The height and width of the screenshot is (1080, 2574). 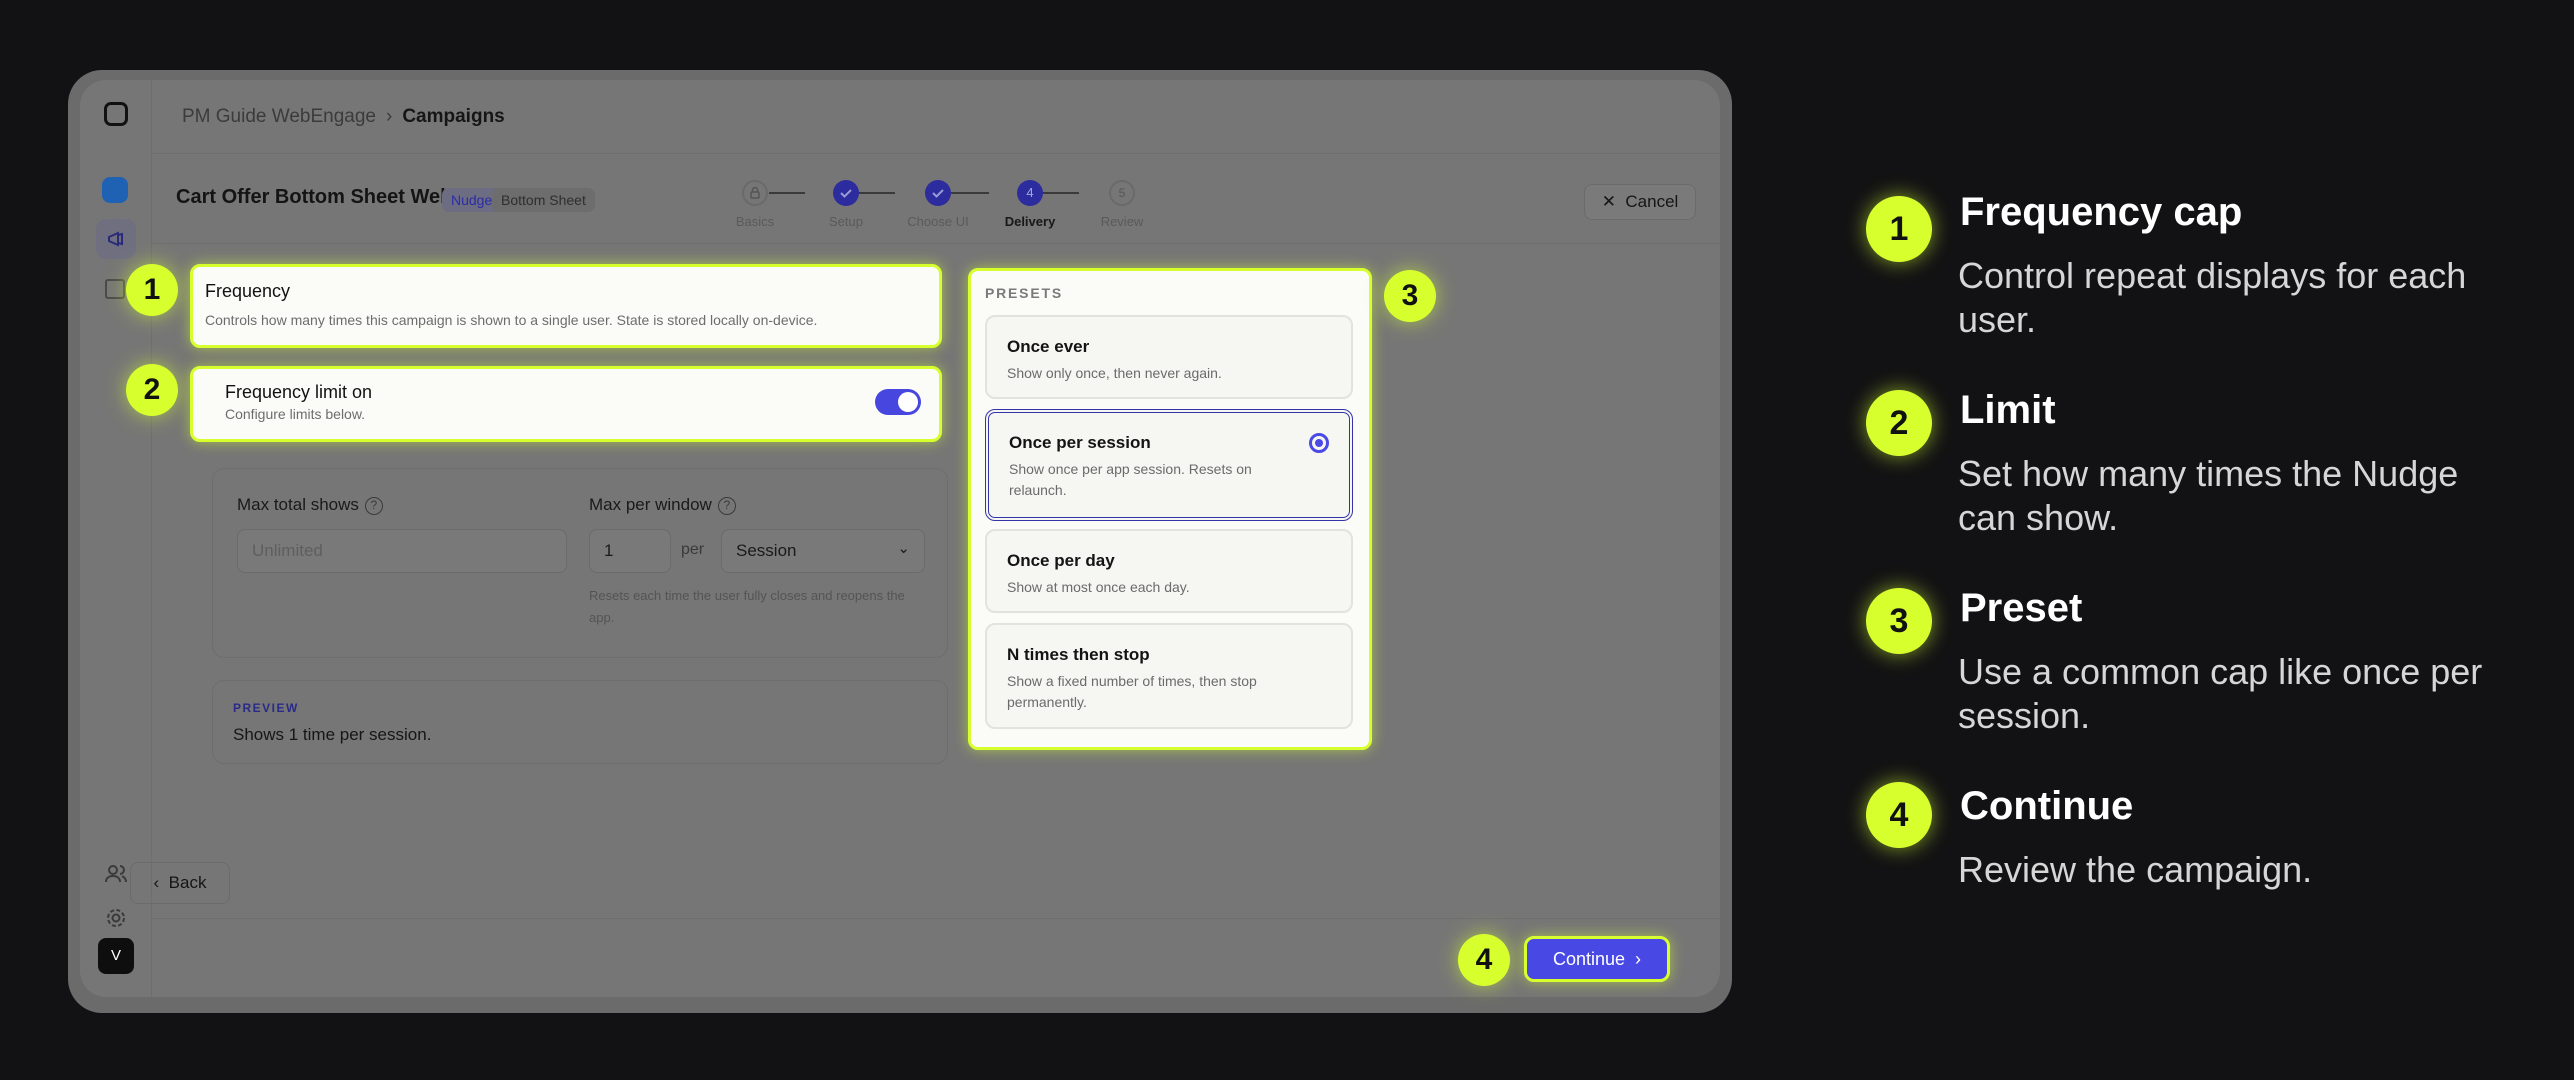 What do you see at coordinates (2220, 693) in the screenshot?
I see `legend-desc-3: Use a common cap like once per session.` at bounding box center [2220, 693].